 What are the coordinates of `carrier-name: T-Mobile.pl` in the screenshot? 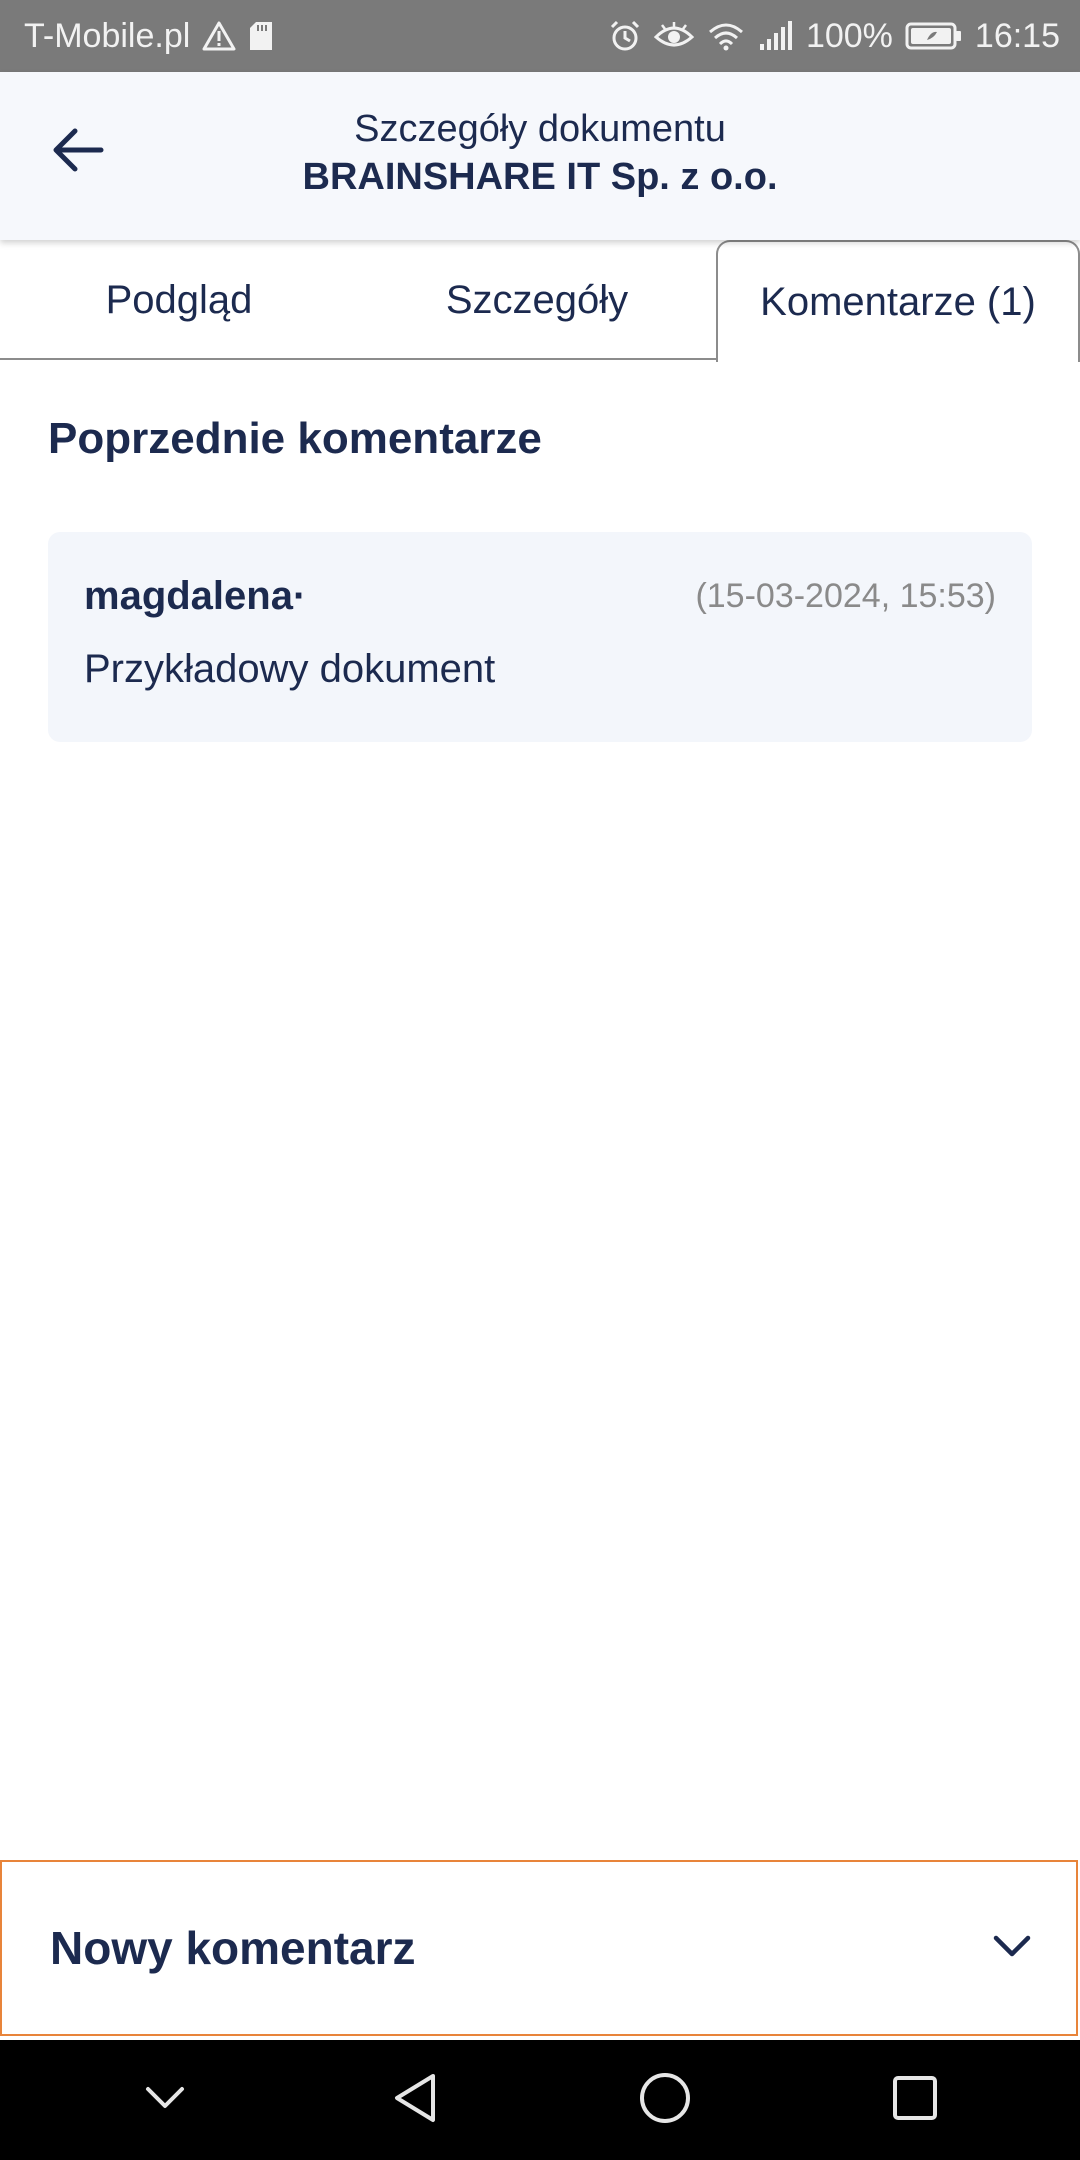 It's located at (107, 35).